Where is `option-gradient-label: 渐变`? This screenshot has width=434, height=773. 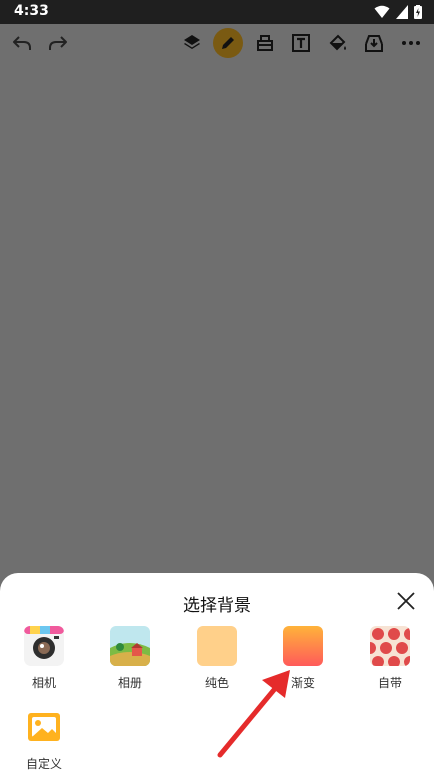 option-gradient-label: 渐变 is located at coordinates (302, 683).